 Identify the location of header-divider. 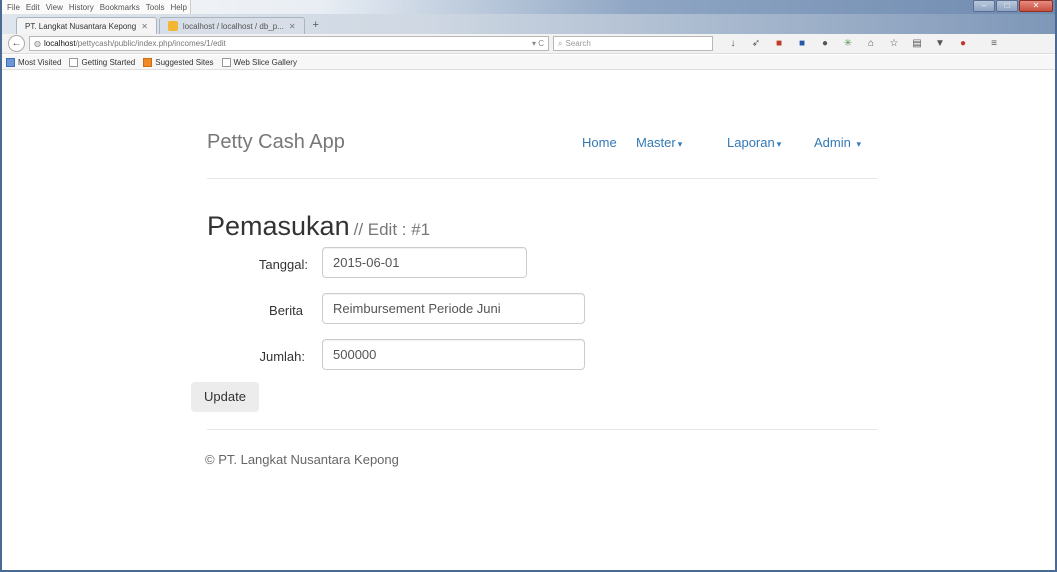
(542, 178).